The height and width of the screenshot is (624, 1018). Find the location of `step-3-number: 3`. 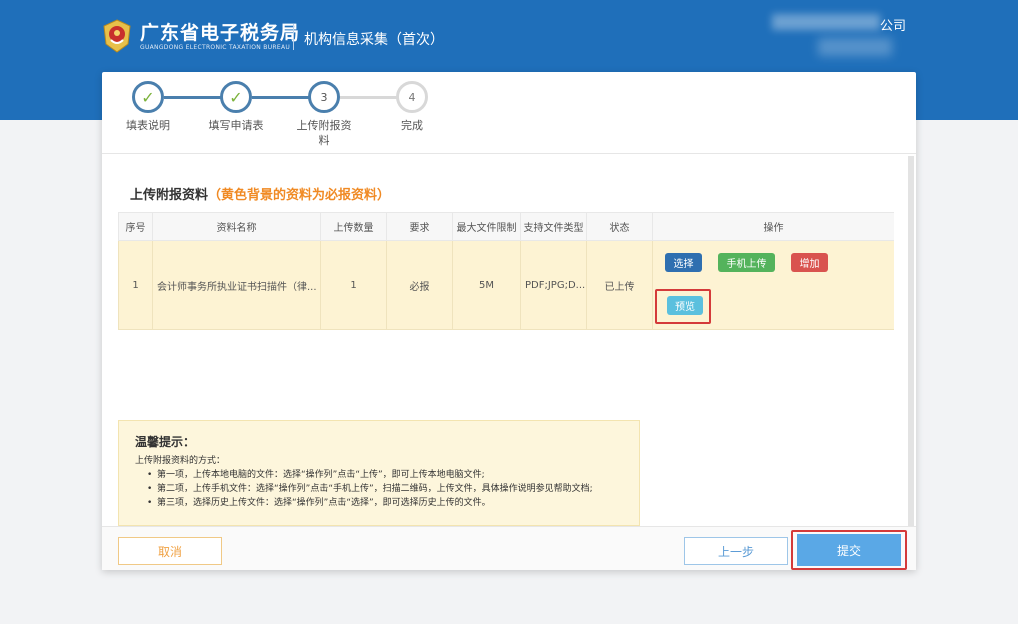

step-3-number: 3 is located at coordinates (324, 97).